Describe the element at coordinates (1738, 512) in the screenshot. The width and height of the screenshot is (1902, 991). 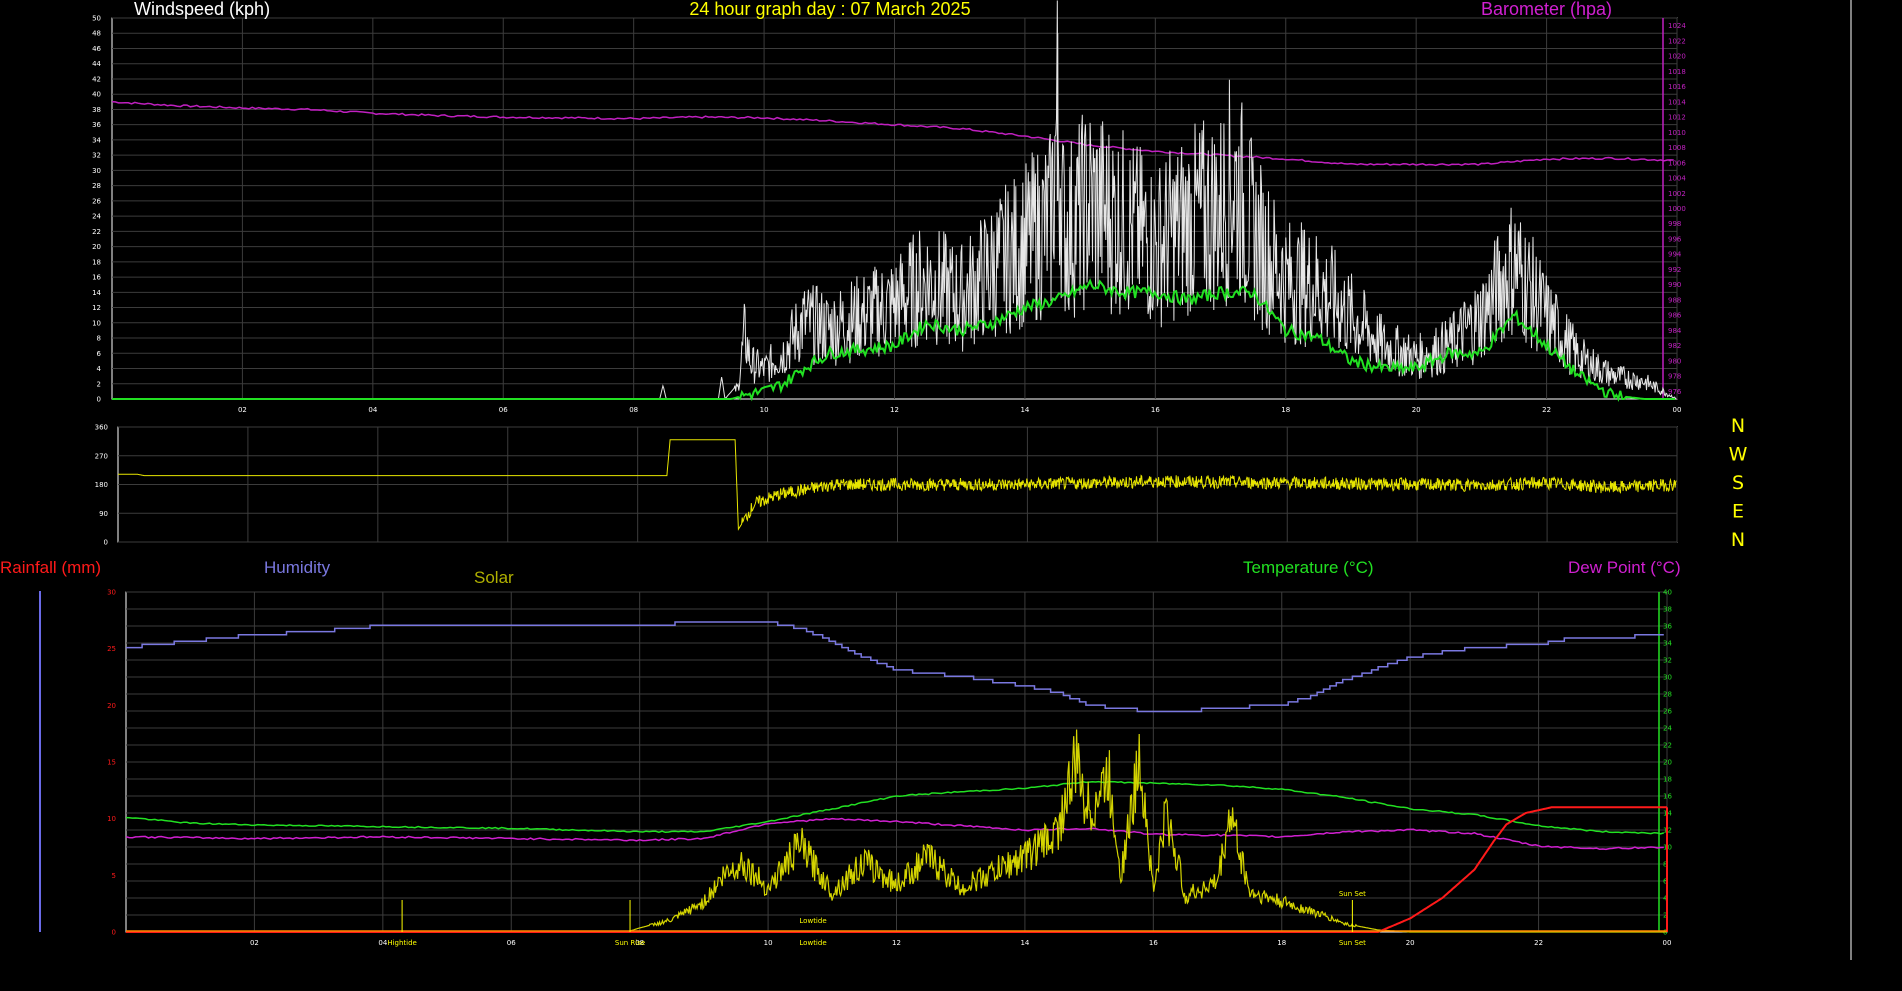
I see `compass-letter: E` at that location.